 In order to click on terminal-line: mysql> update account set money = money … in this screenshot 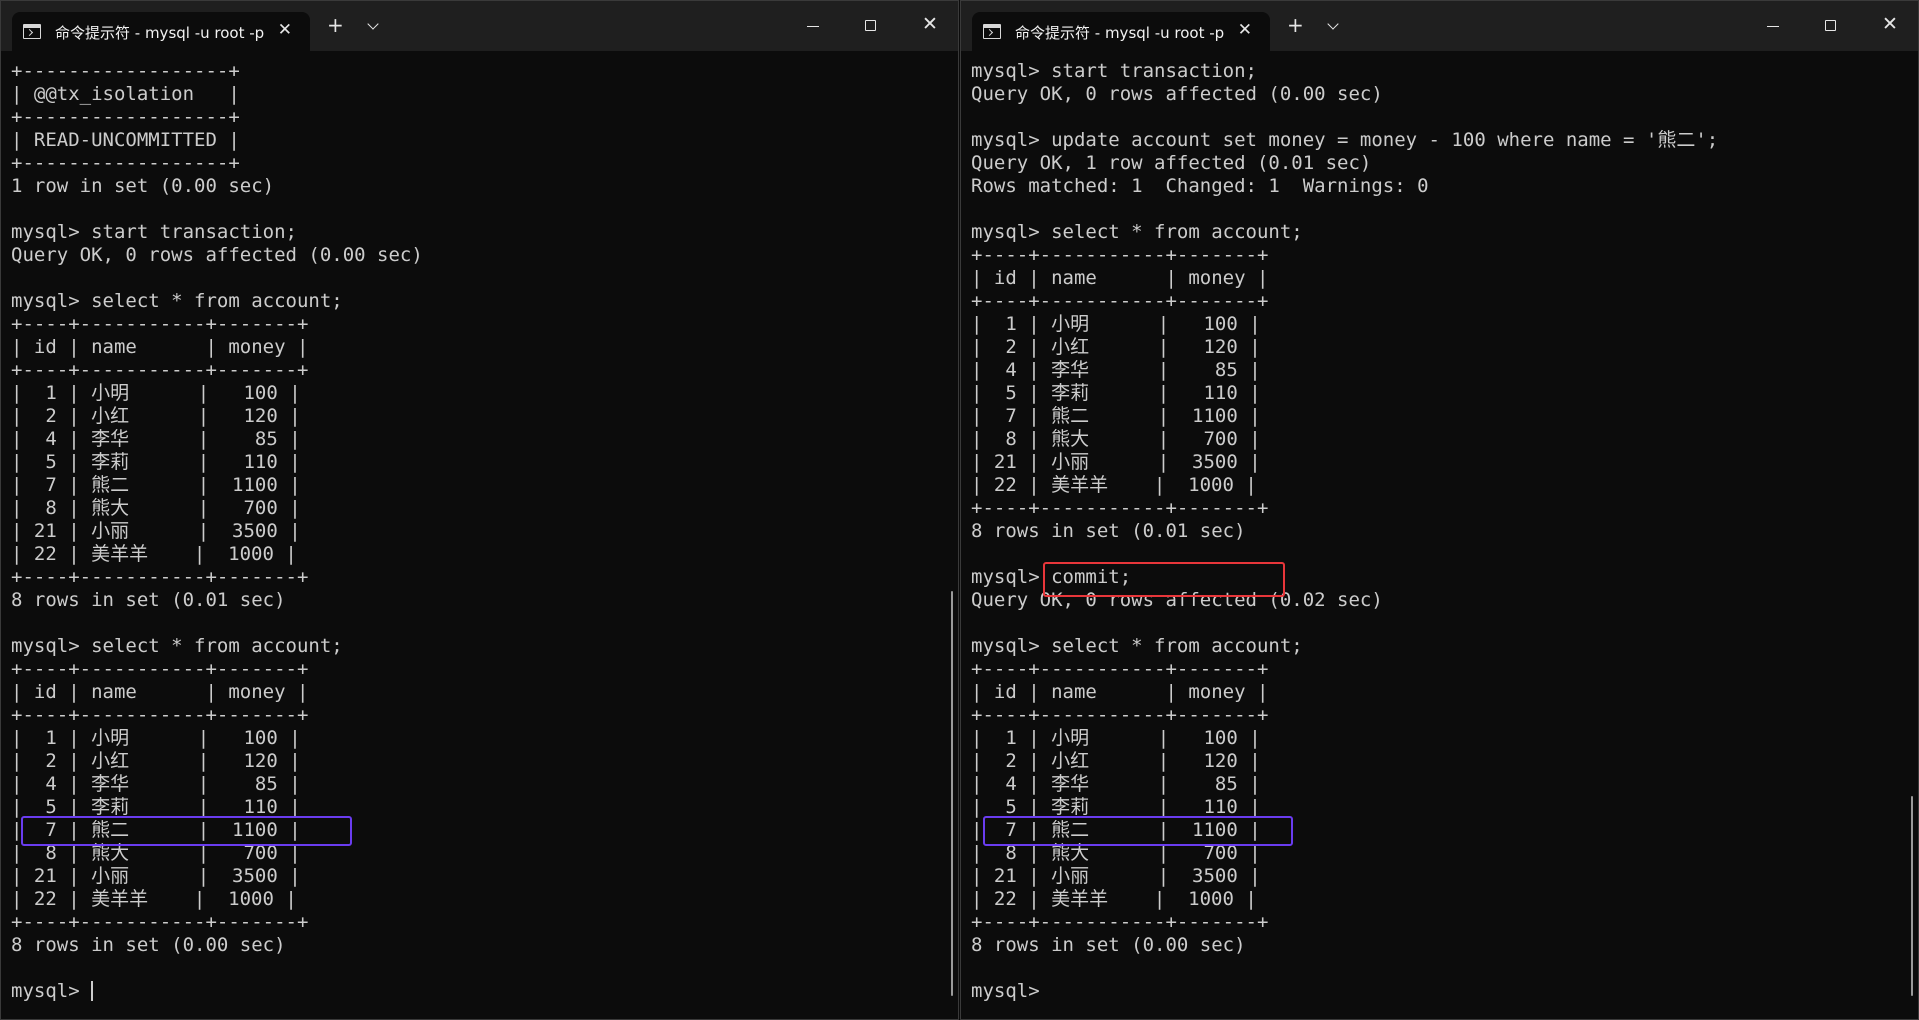, I will do `click(1345, 140)`.